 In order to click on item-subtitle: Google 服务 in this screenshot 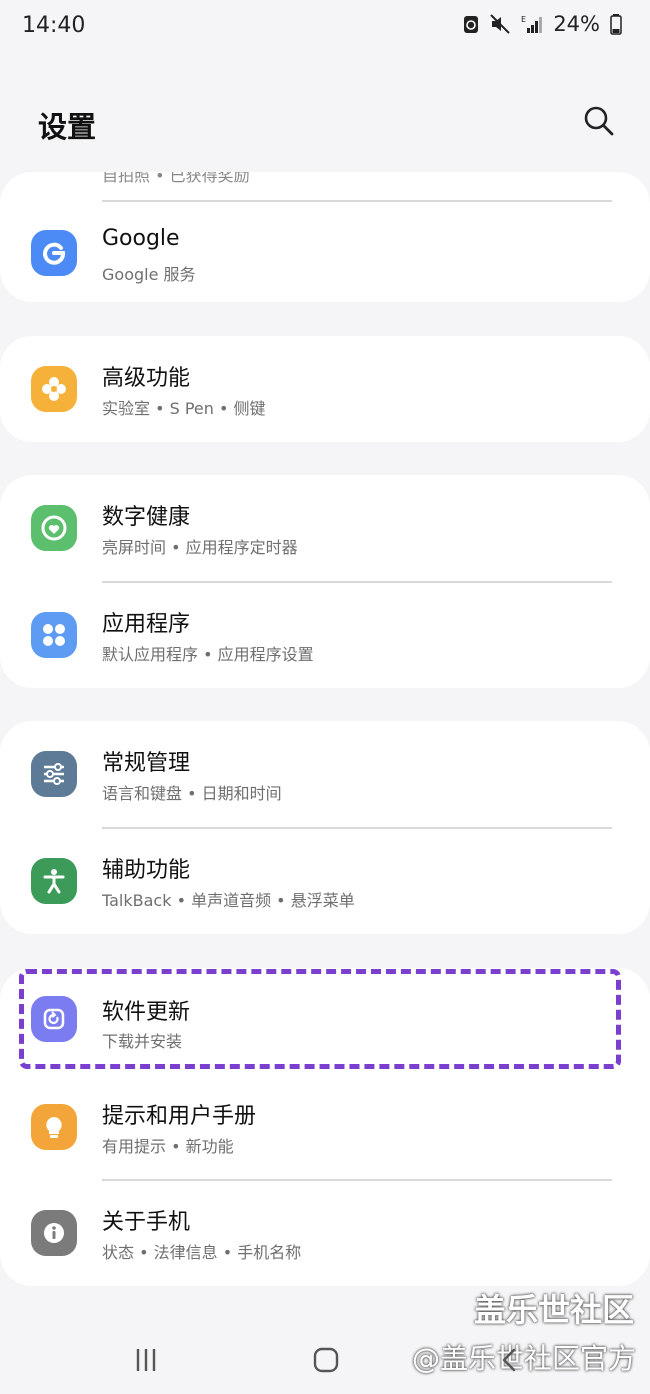, I will do `click(149, 274)`.